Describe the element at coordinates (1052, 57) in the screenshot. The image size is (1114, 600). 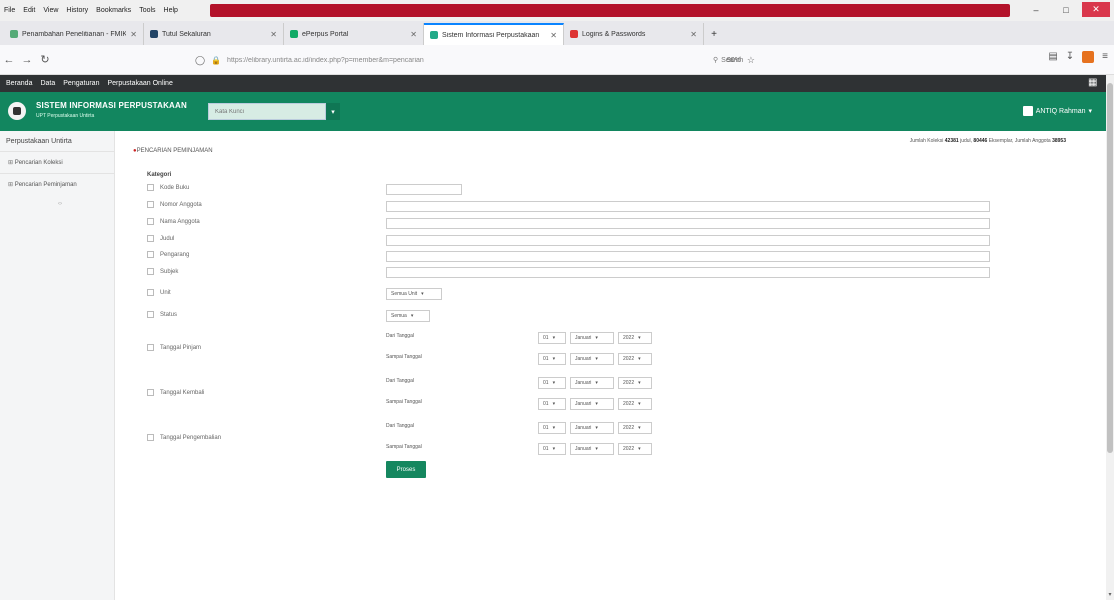
I see `library-icon: ▤` at that location.